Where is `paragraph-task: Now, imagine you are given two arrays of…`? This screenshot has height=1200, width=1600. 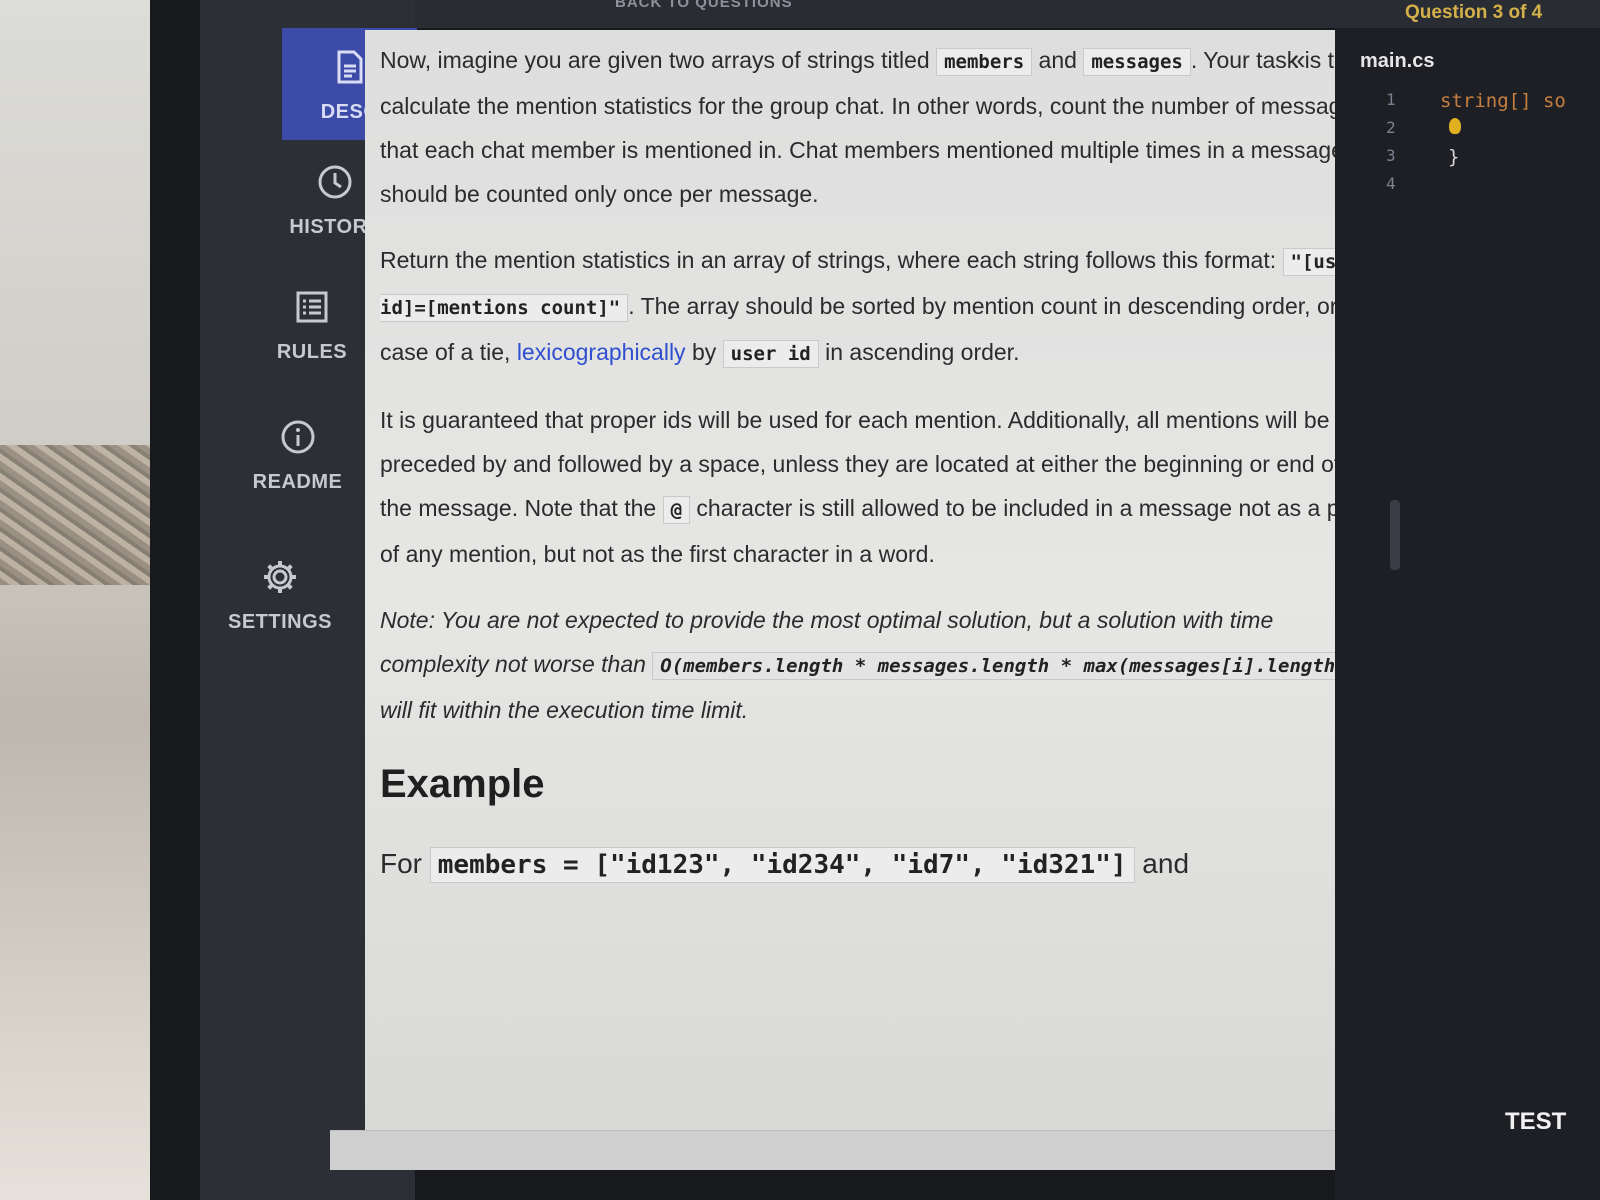 paragraph-task: Now, imagine you are given two arrays of… is located at coordinates (873, 127).